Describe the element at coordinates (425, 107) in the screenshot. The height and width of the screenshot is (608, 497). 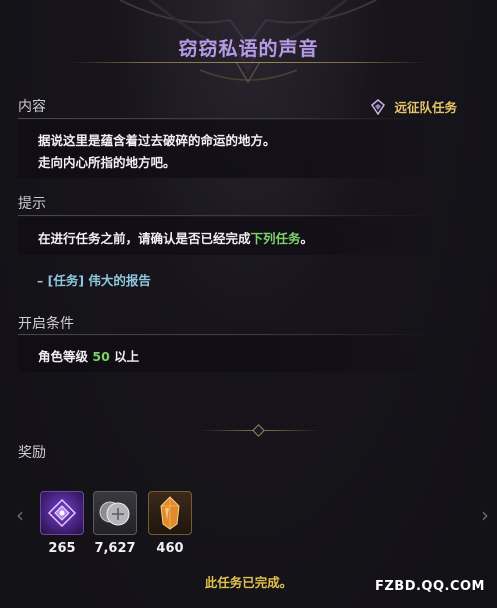
I see `quest-type-label: 远征队任务` at that location.